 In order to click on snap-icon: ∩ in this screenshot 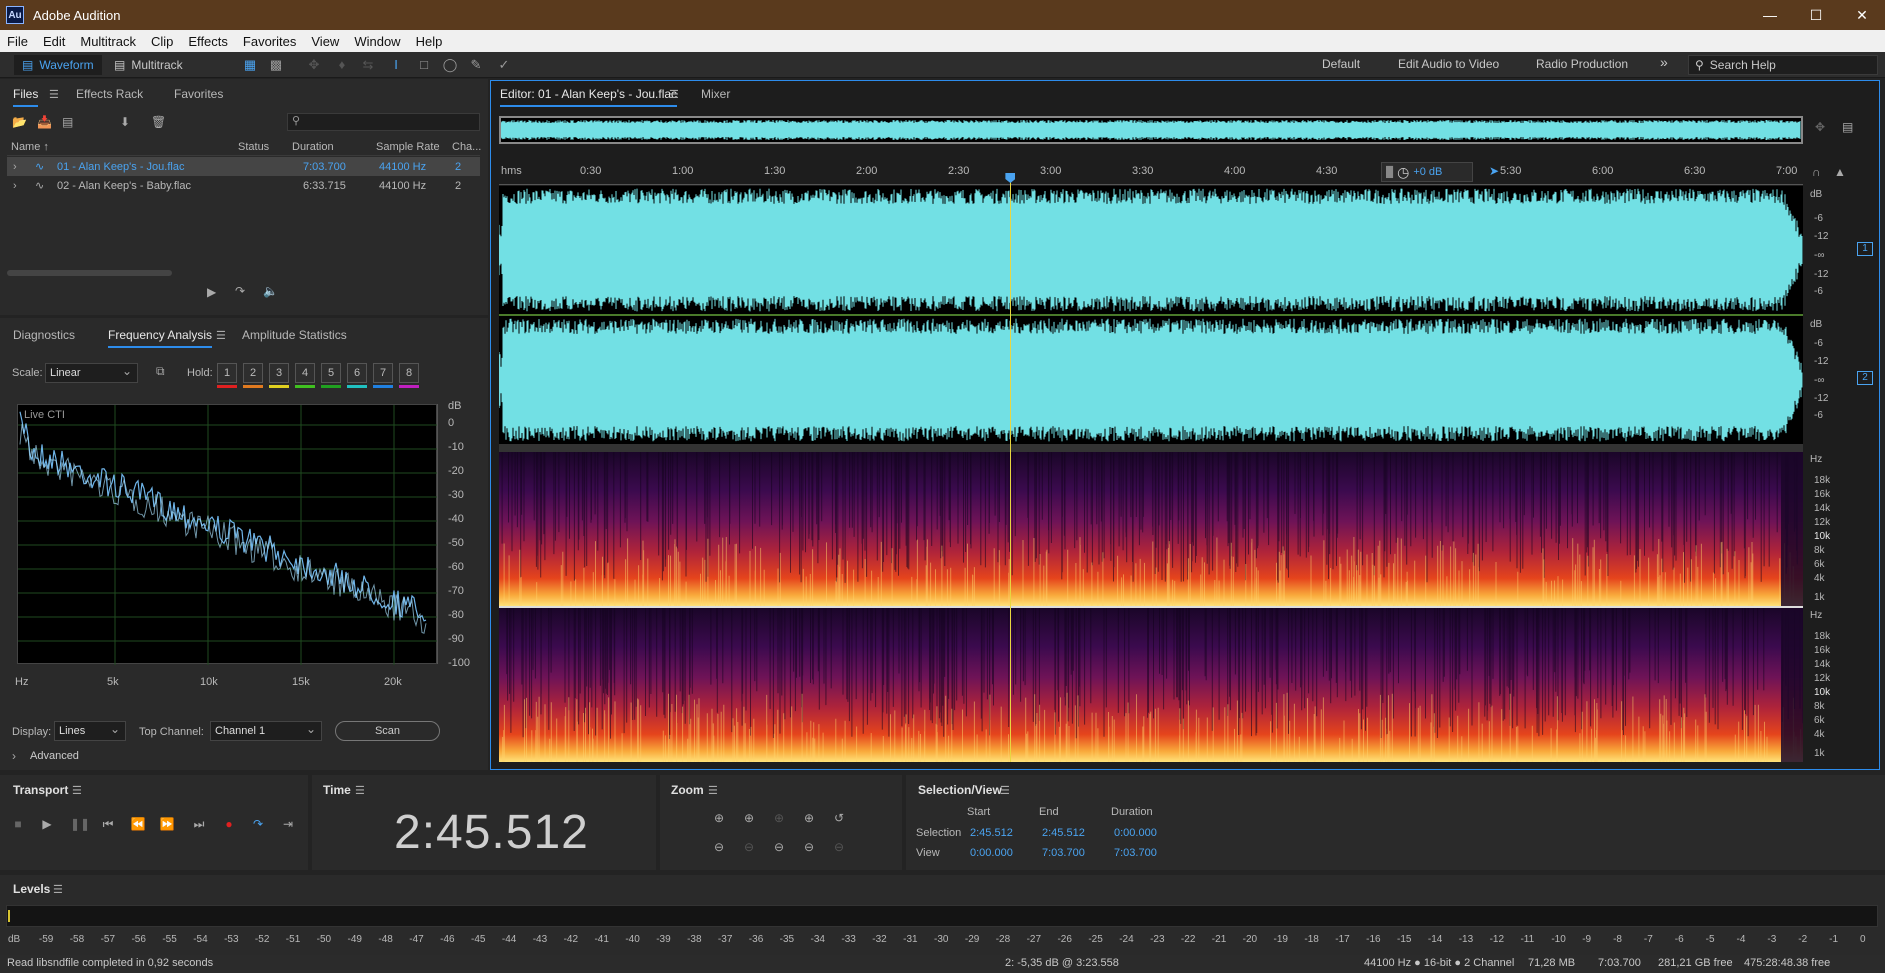, I will do `click(1816, 172)`.